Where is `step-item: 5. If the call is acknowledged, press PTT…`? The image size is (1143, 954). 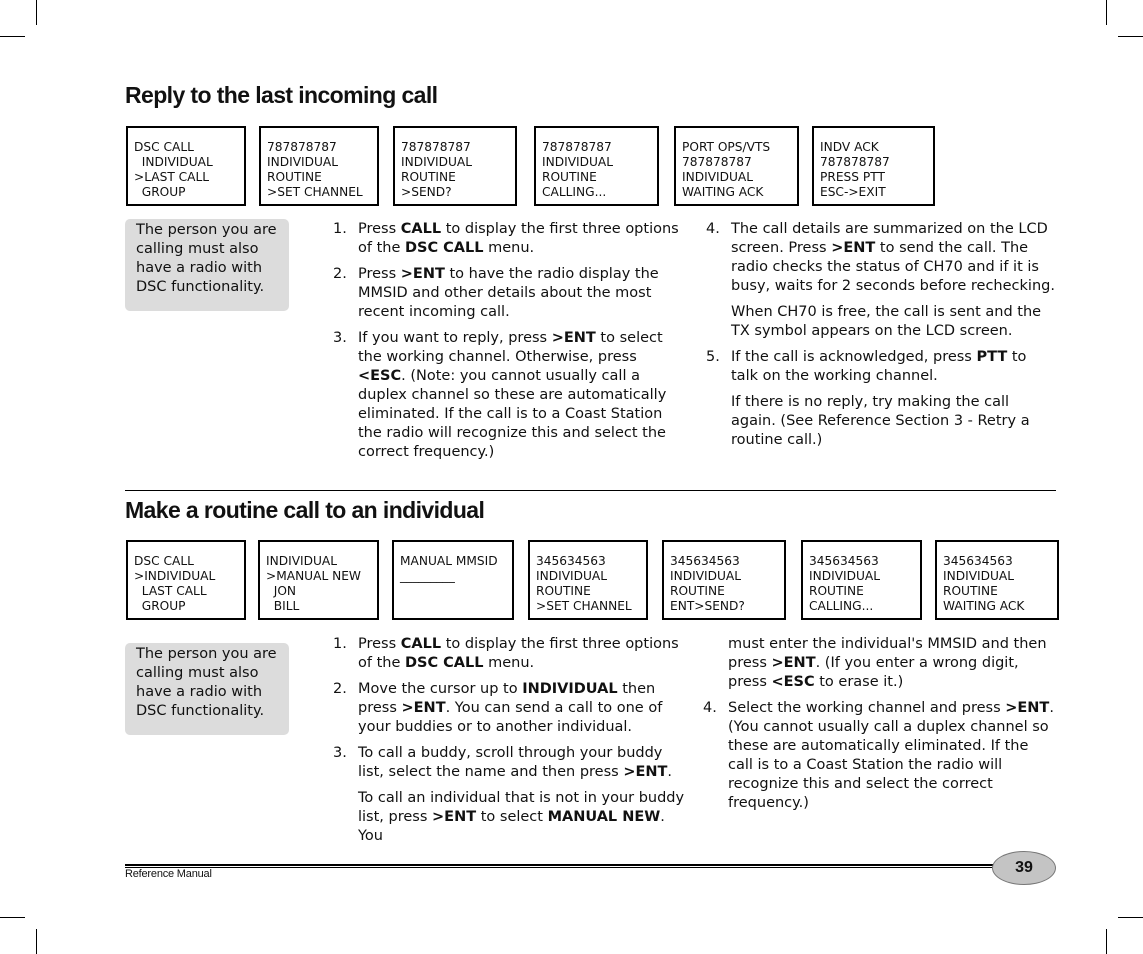
step-item: 5. If the call is acknowledged, press PTT… is located at coordinates (881, 367).